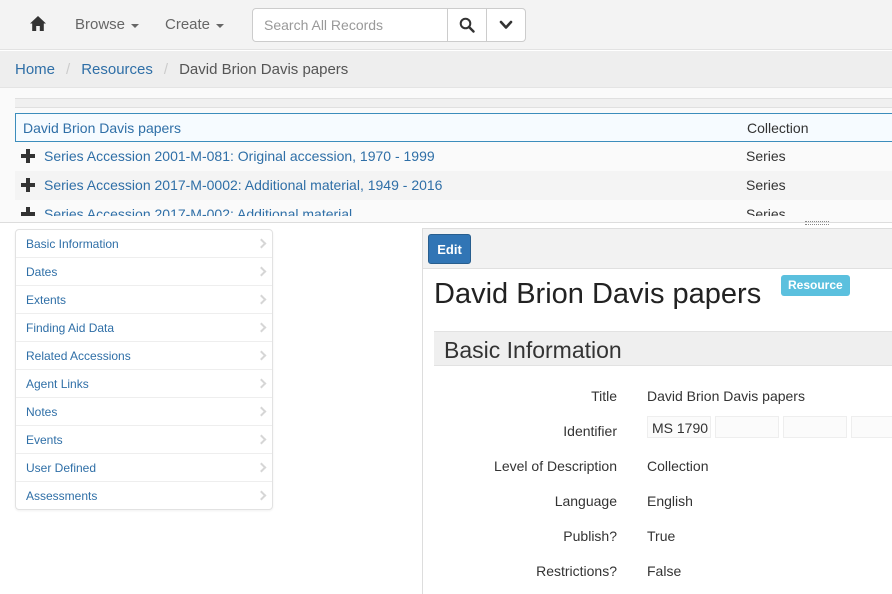  Describe the element at coordinates (585, 501) in the screenshot. I see `field-label: Language` at that location.